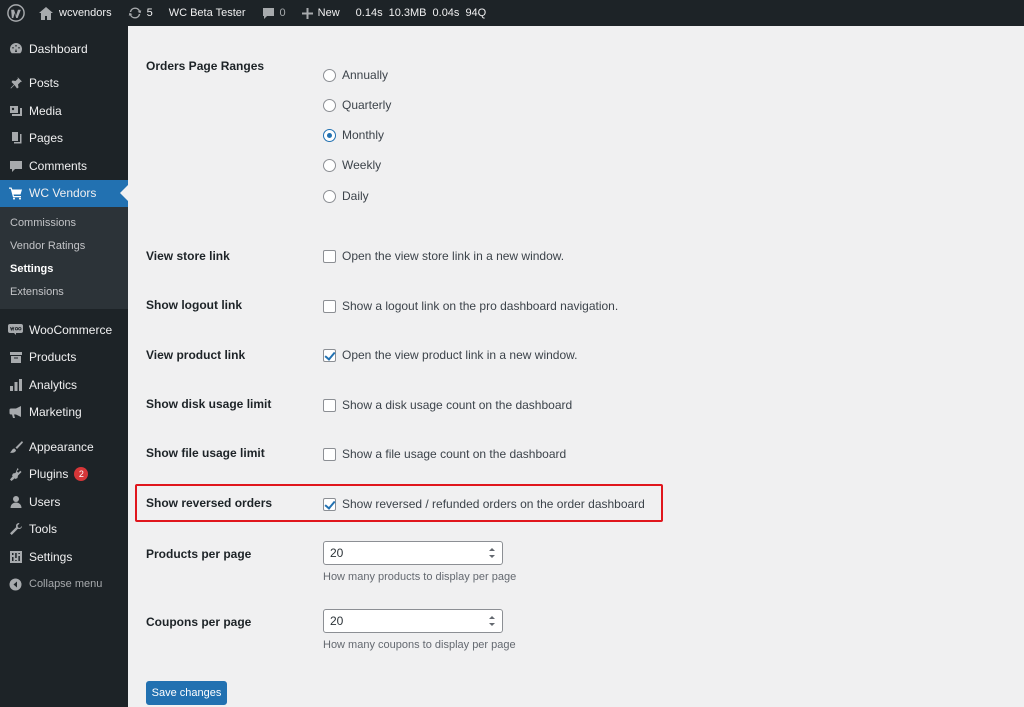  Describe the element at coordinates (407, 13) in the screenshot. I see `stat-memory: 10.3MB` at that location.